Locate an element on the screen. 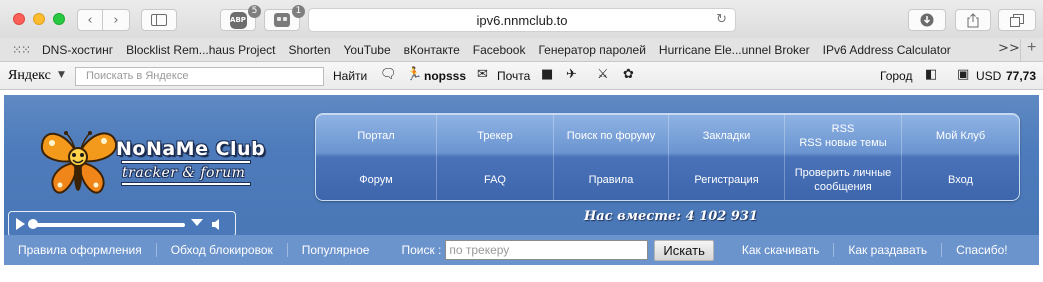 The width and height of the screenshot is (1043, 282). adblock-extension-button: ABP 5 is located at coordinates (240, 18).